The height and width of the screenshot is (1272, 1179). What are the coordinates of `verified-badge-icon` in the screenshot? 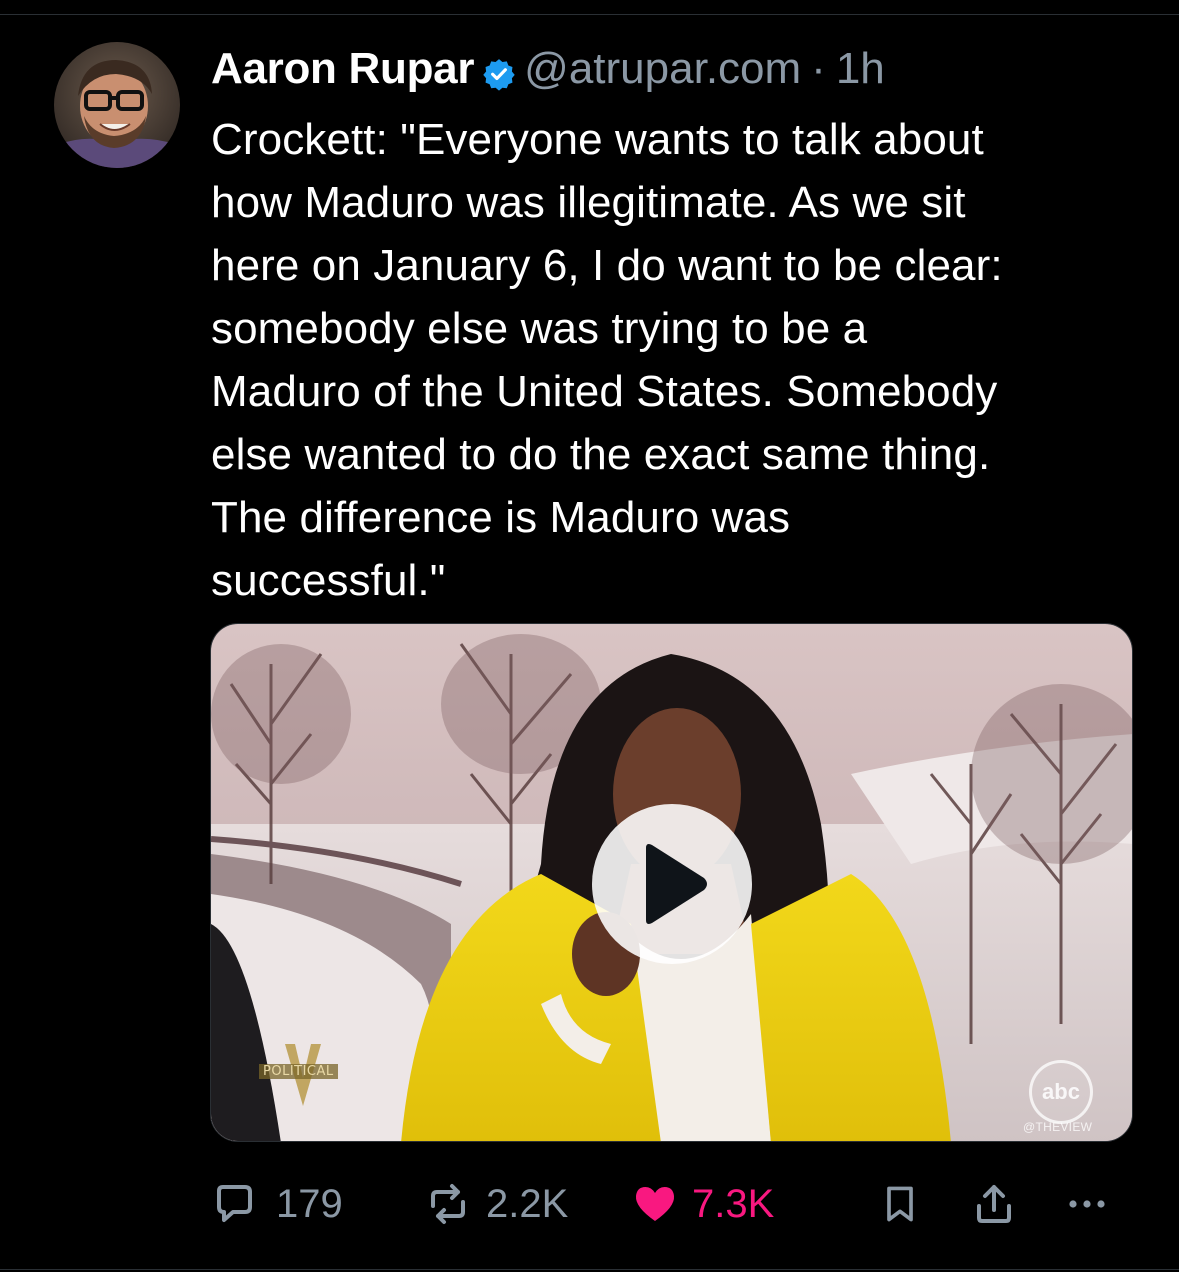 It's located at (499, 71).